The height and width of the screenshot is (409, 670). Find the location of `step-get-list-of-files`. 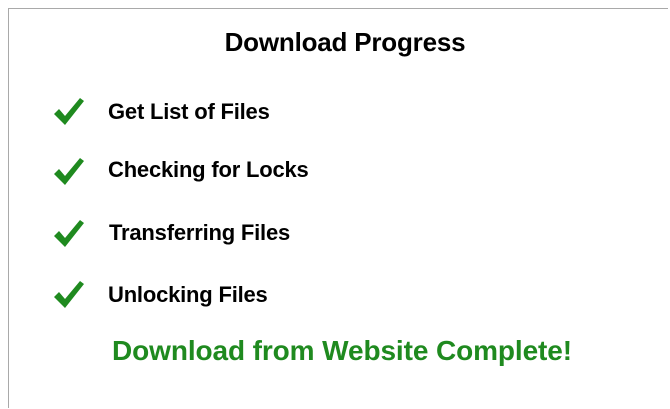

step-get-list-of-files is located at coordinates (69, 112).